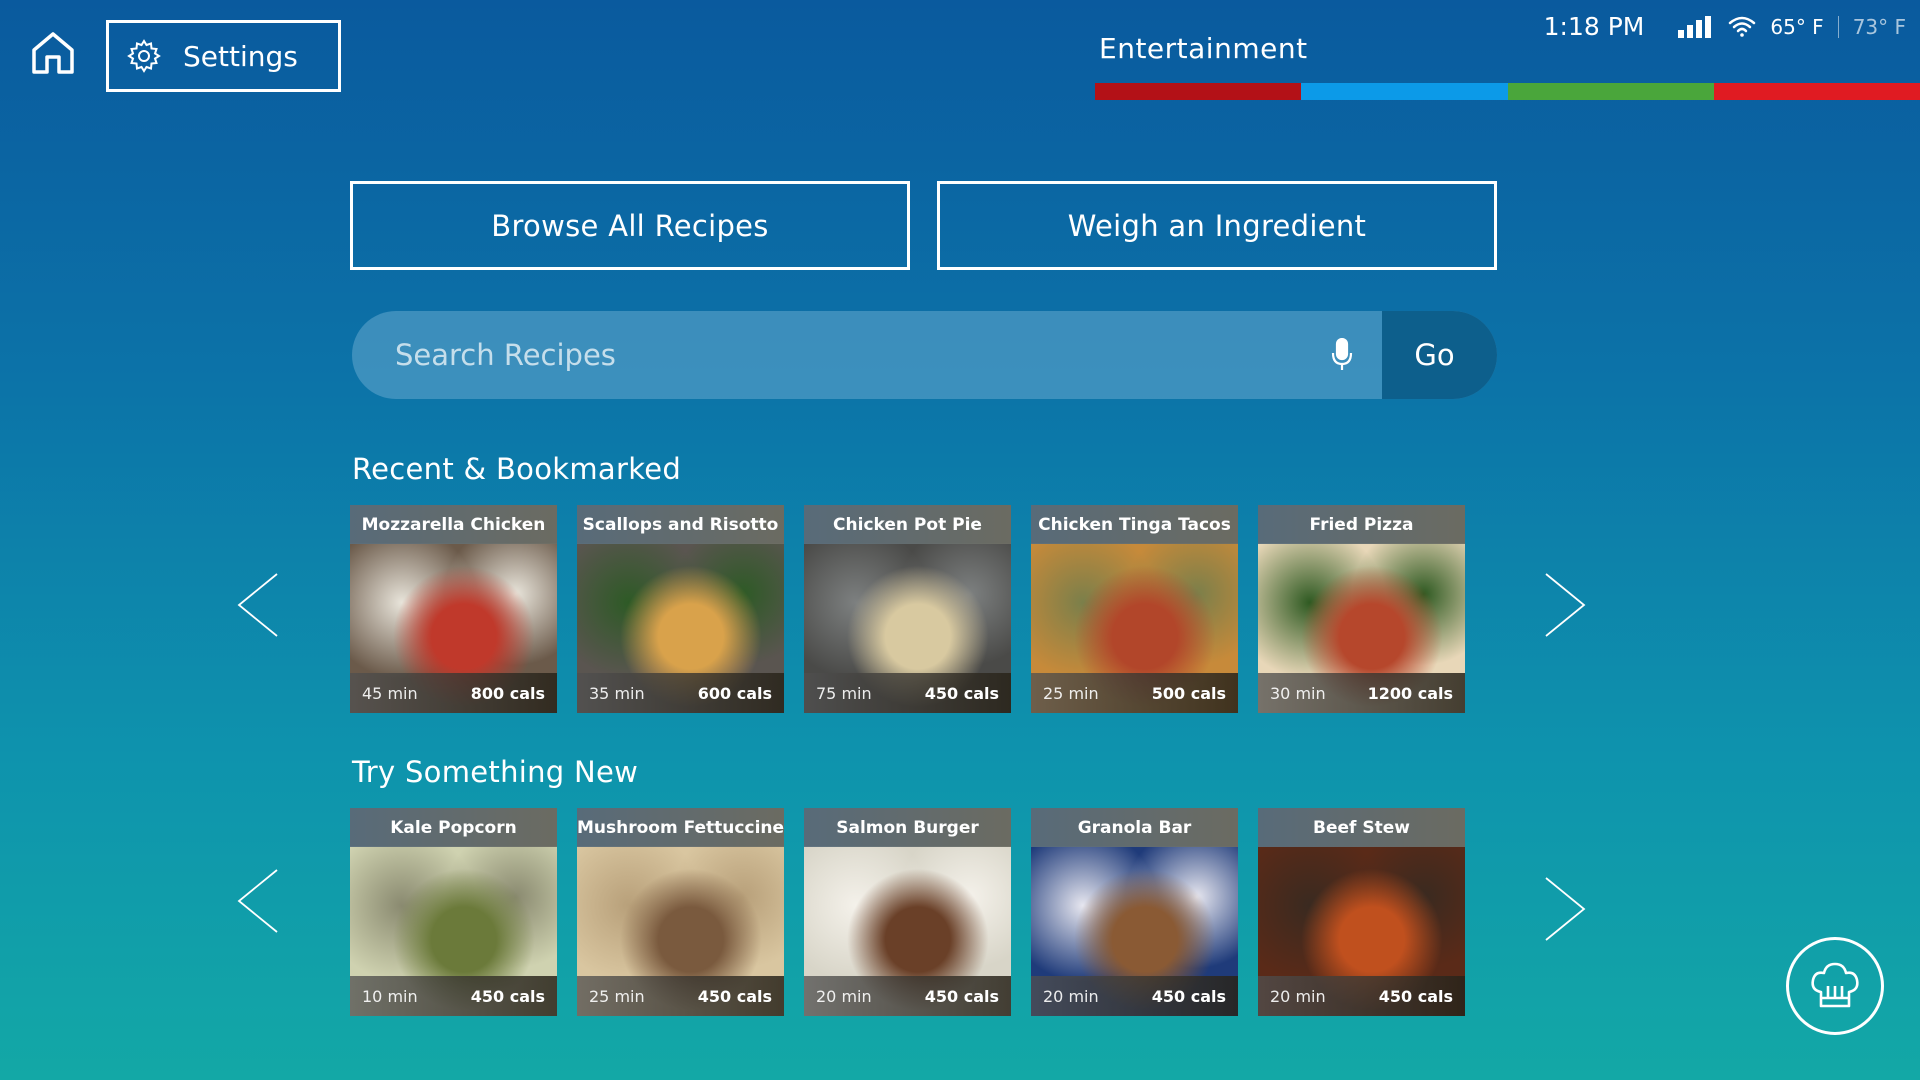 The width and height of the screenshot is (1920, 1080). I want to click on mode-color-bar, so click(1507, 91).